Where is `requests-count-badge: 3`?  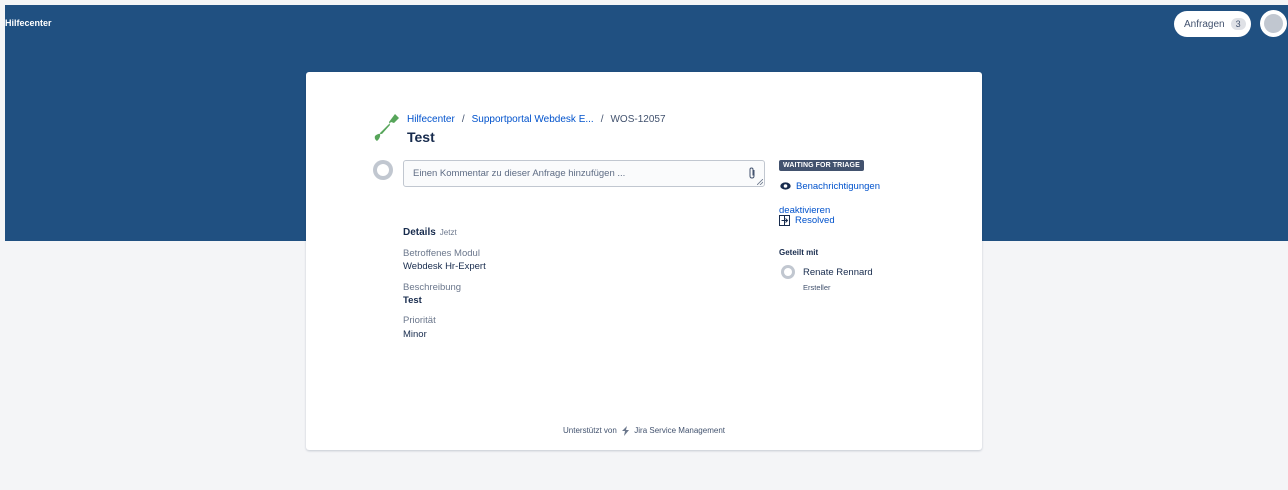 requests-count-badge: 3 is located at coordinates (1238, 24).